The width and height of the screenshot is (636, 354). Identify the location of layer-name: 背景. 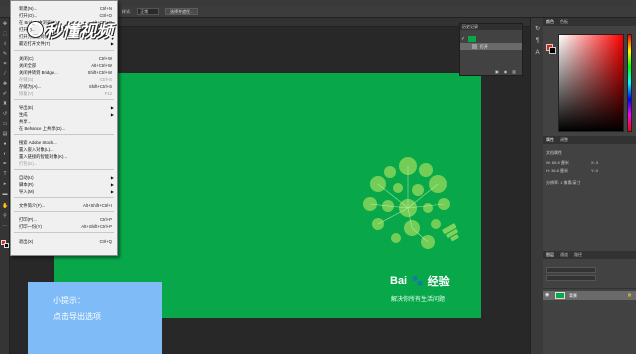
(573, 295).